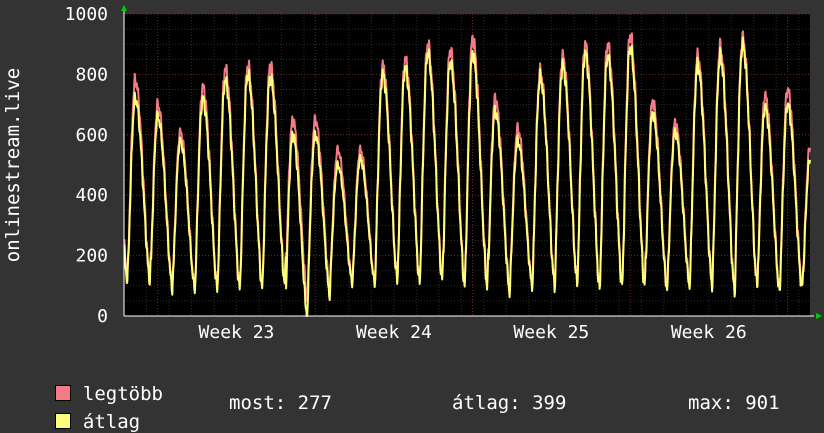  I want to click on y-axis-label: onlinestream.live, so click(13, 165).